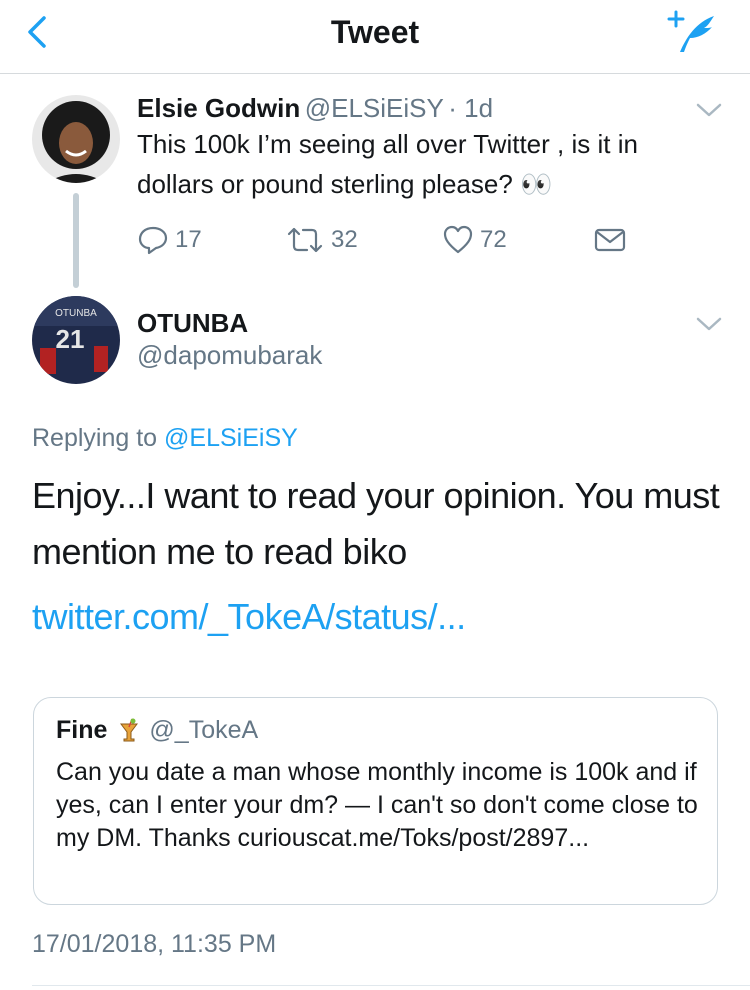 The image size is (750, 990). I want to click on envelope-icon, so click(610, 240).